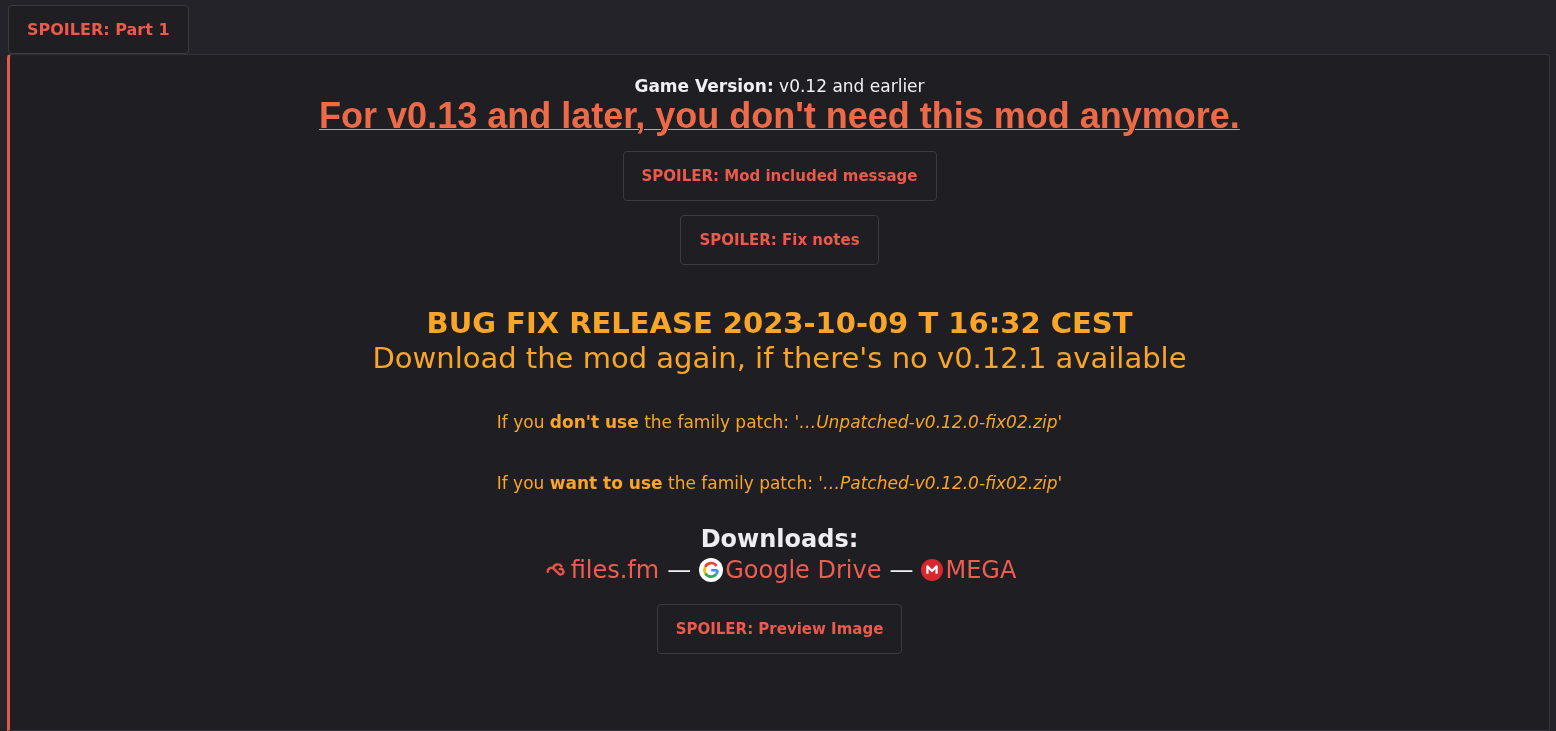  I want to click on spoiler-button: SPOILER: Fix notes, so click(779, 240).